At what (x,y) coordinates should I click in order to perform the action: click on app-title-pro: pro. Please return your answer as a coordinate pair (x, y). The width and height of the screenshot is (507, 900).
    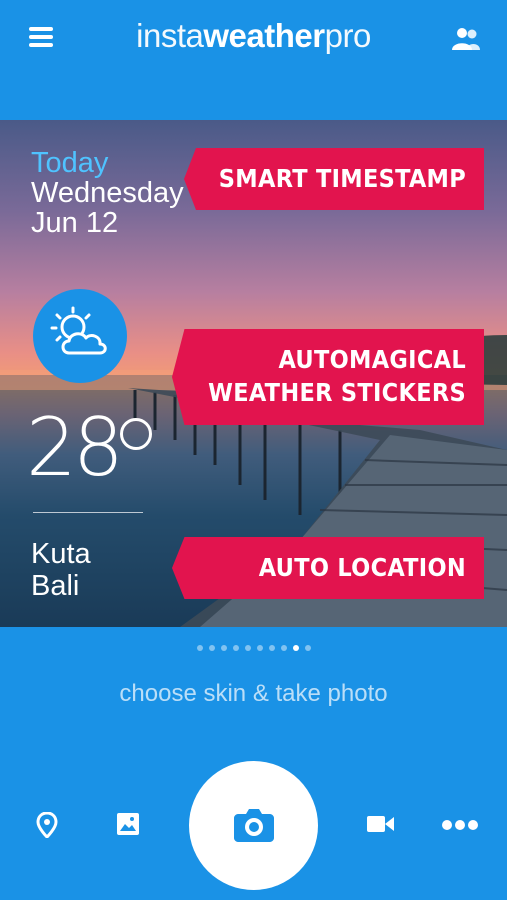
    Looking at the image, I should click on (348, 35).